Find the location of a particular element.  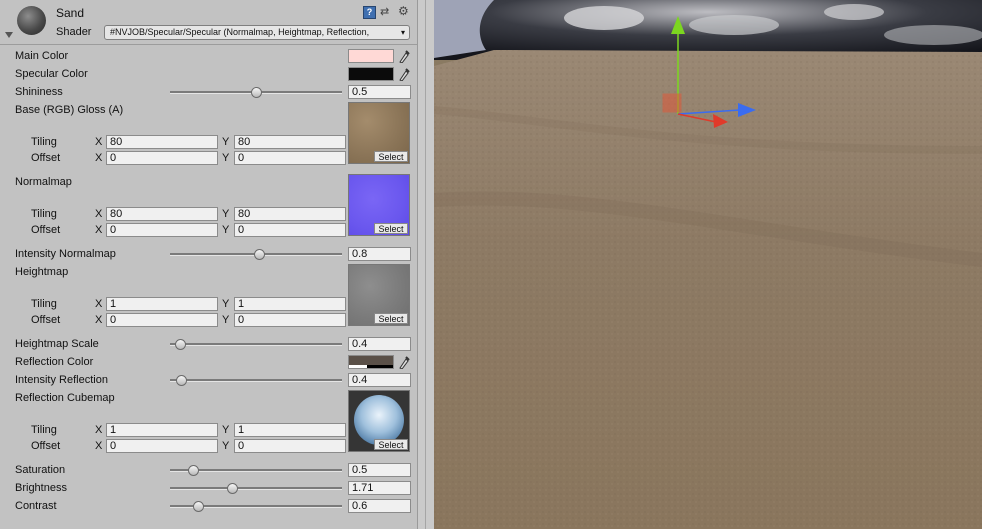

shader-label: Shader is located at coordinates (74, 32).